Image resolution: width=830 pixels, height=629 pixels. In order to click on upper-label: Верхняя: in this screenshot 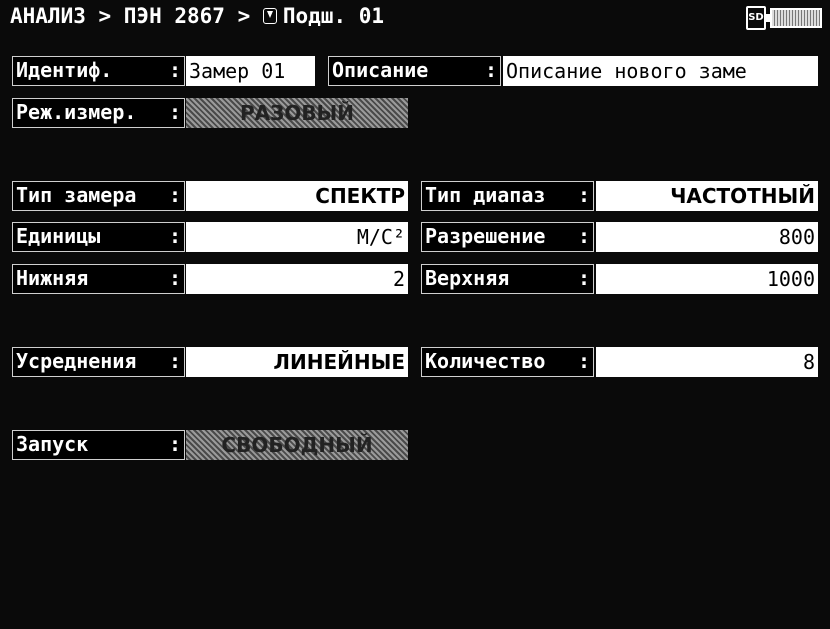, I will do `click(507, 279)`.